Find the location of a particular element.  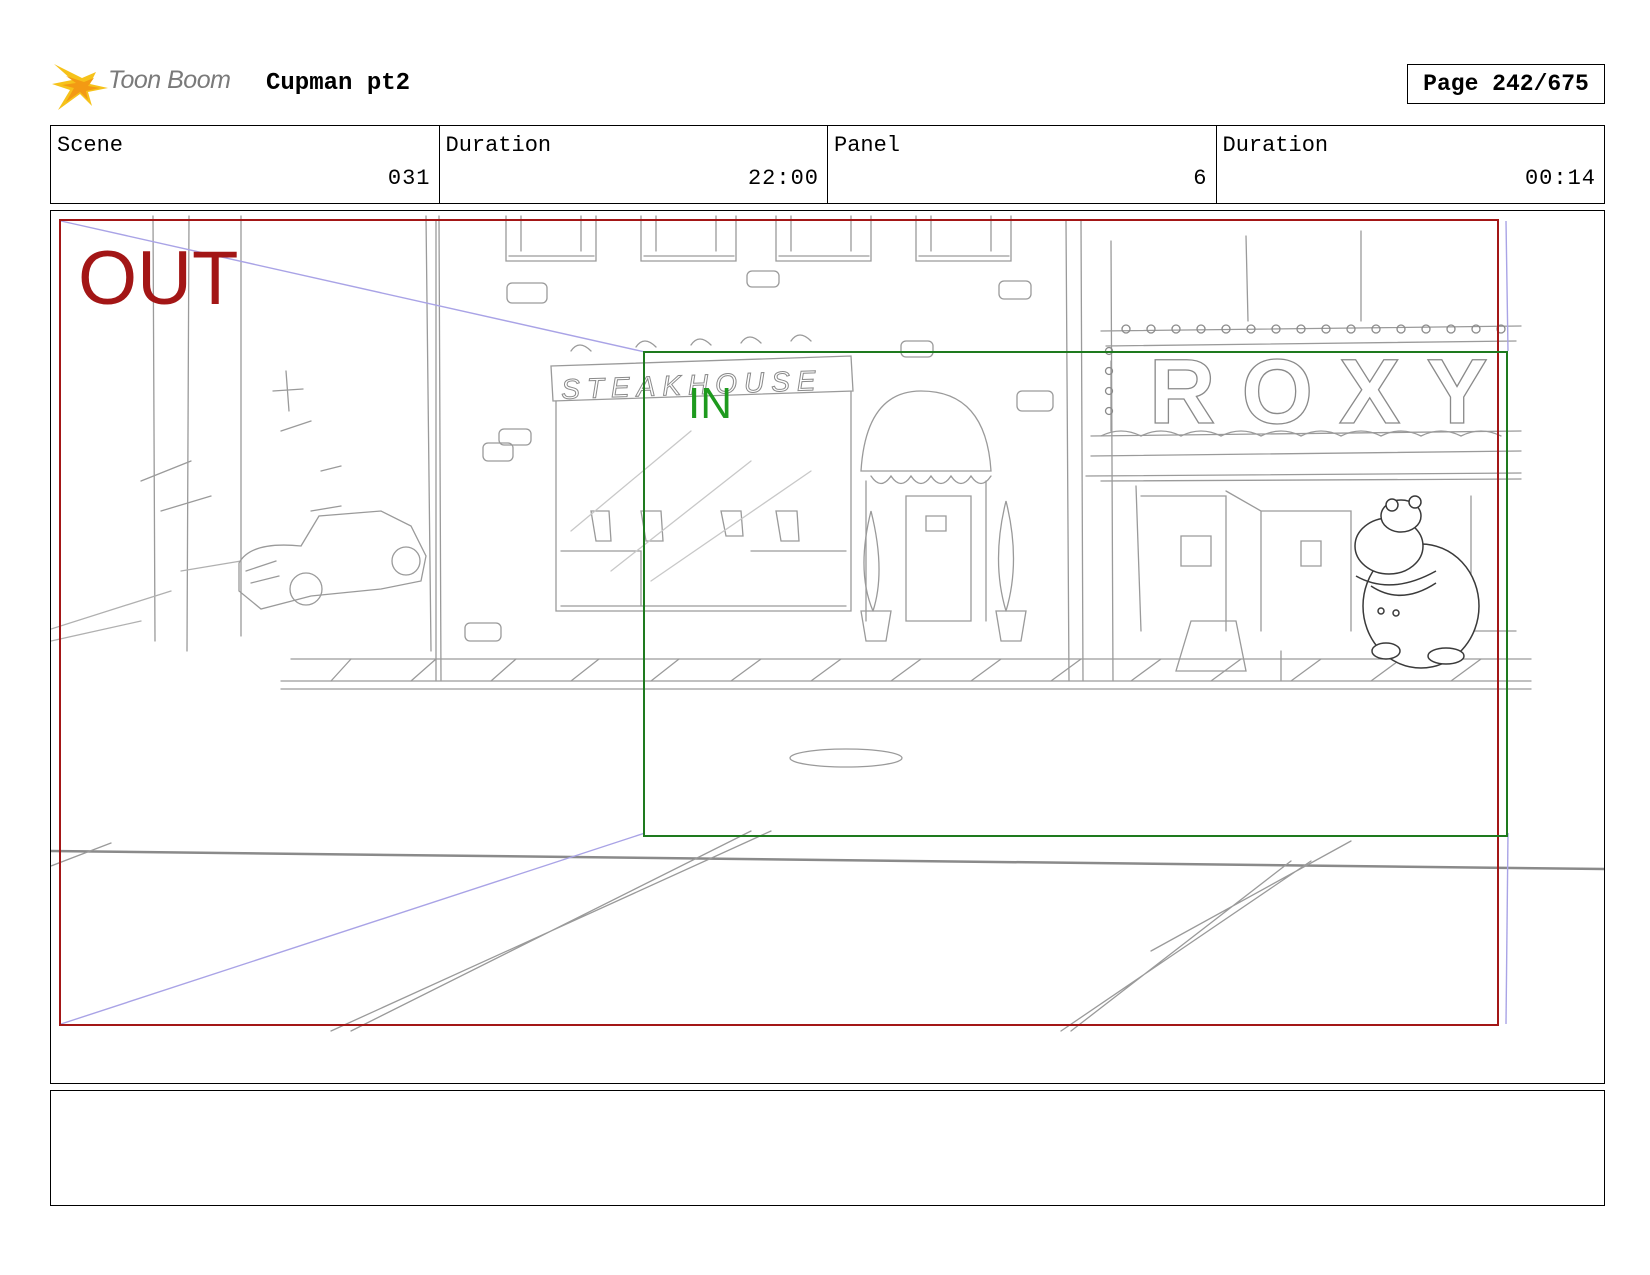

panel-duration-label: Duration is located at coordinates (1275, 145).